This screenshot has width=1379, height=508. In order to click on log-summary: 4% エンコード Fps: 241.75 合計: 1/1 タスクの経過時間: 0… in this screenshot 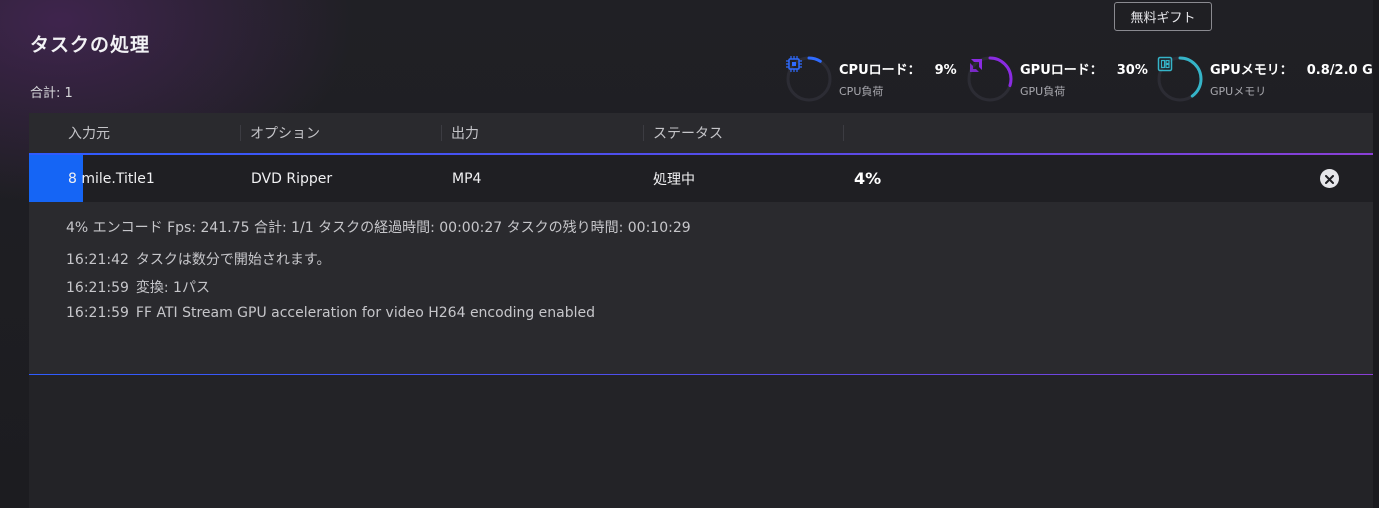, I will do `click(378, 228)`.